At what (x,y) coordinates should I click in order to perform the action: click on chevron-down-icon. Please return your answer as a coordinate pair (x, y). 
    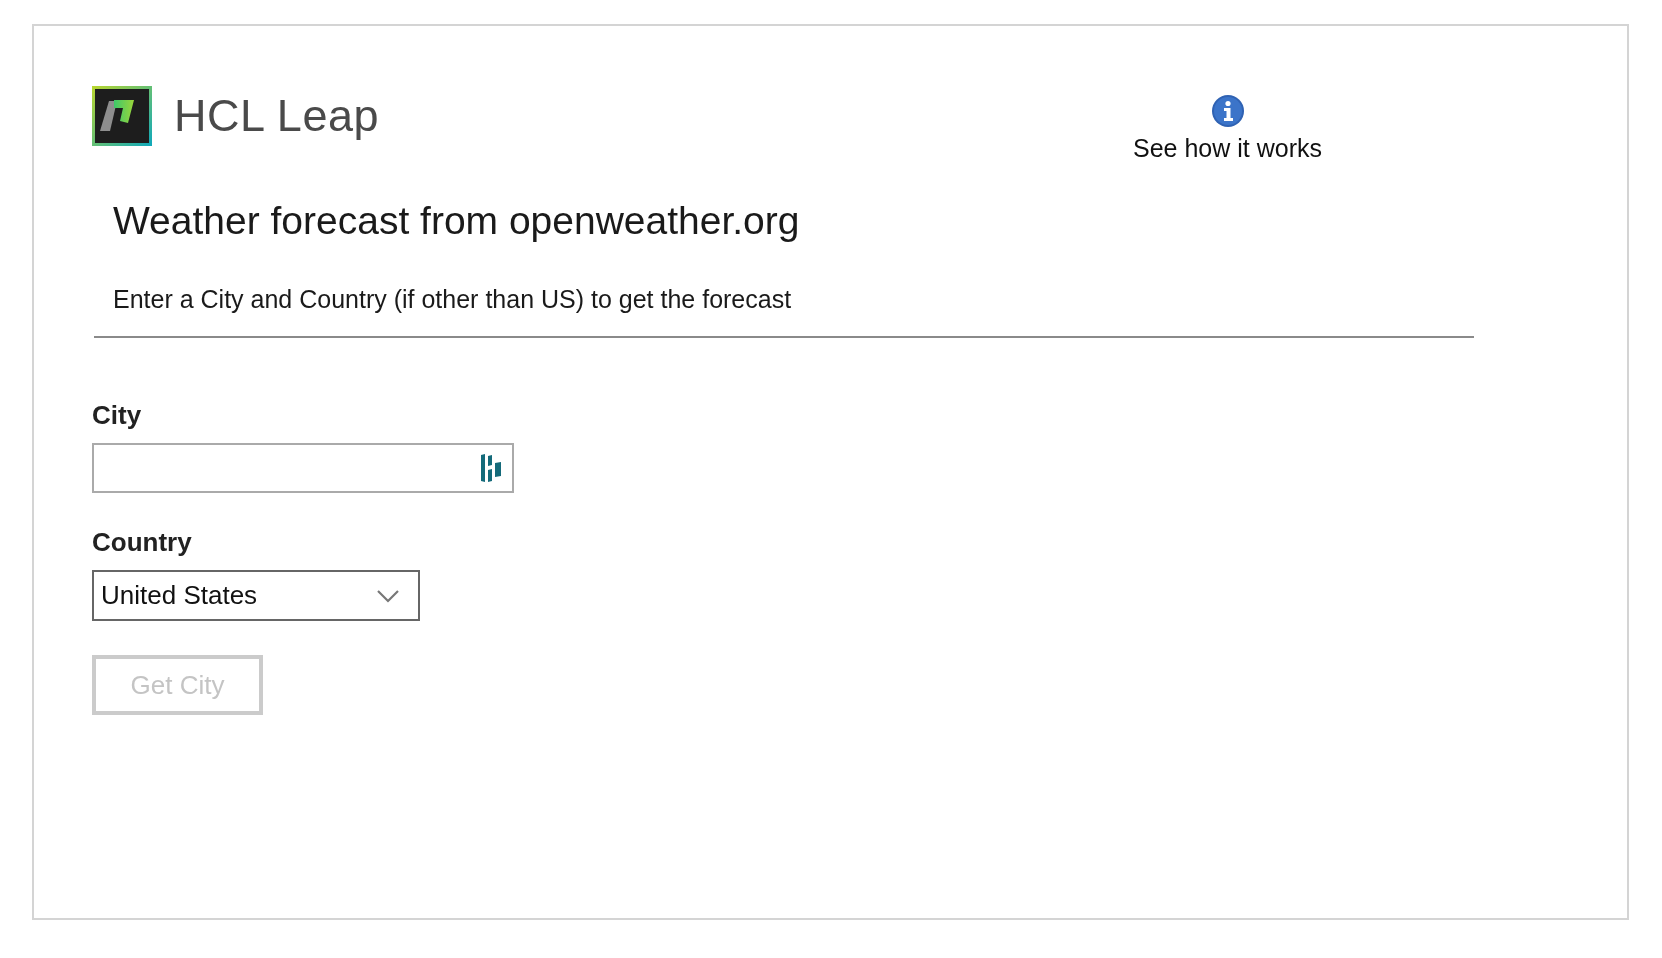
    Looking at the image, I should click on (388, 595).